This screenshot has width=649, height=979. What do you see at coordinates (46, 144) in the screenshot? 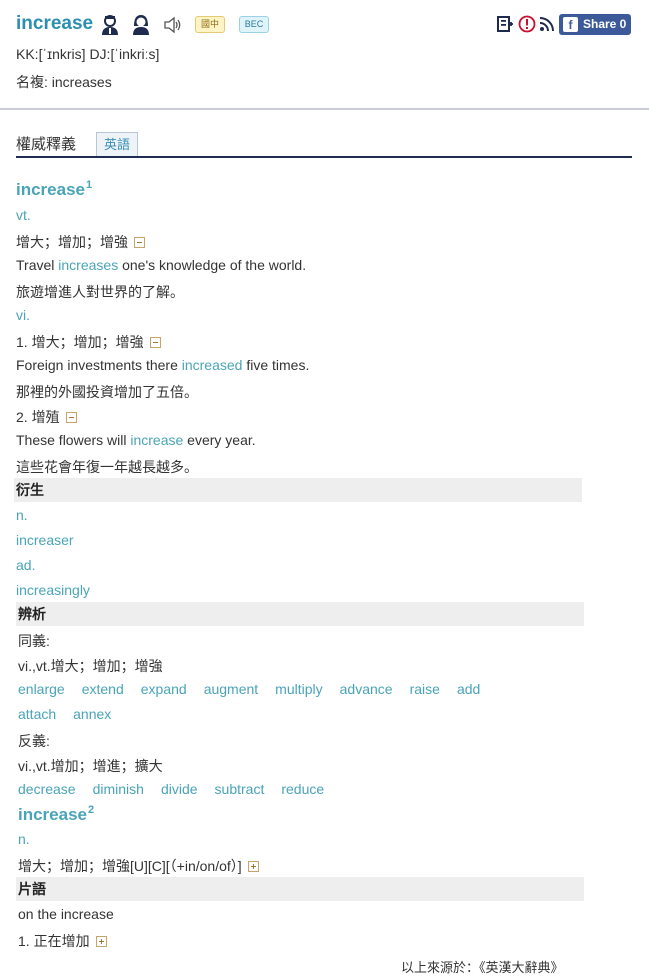
I see `tabs-title: 權威釋義` at bounding box center [46, 144].